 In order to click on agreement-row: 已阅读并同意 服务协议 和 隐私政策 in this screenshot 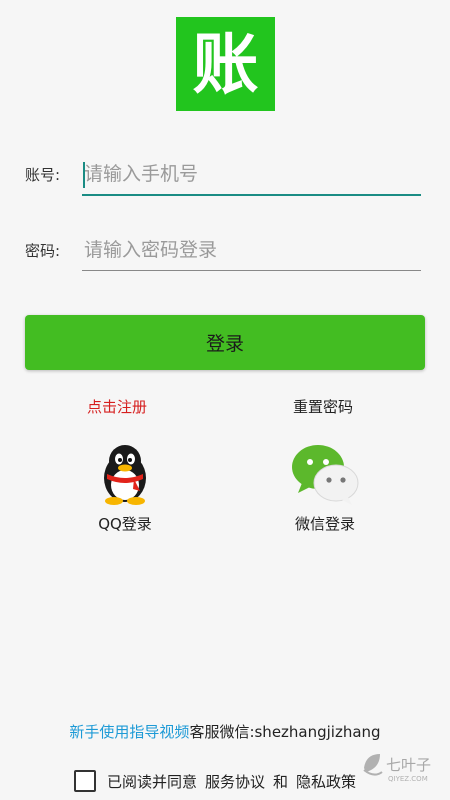, I will do `click(215, 781)`.